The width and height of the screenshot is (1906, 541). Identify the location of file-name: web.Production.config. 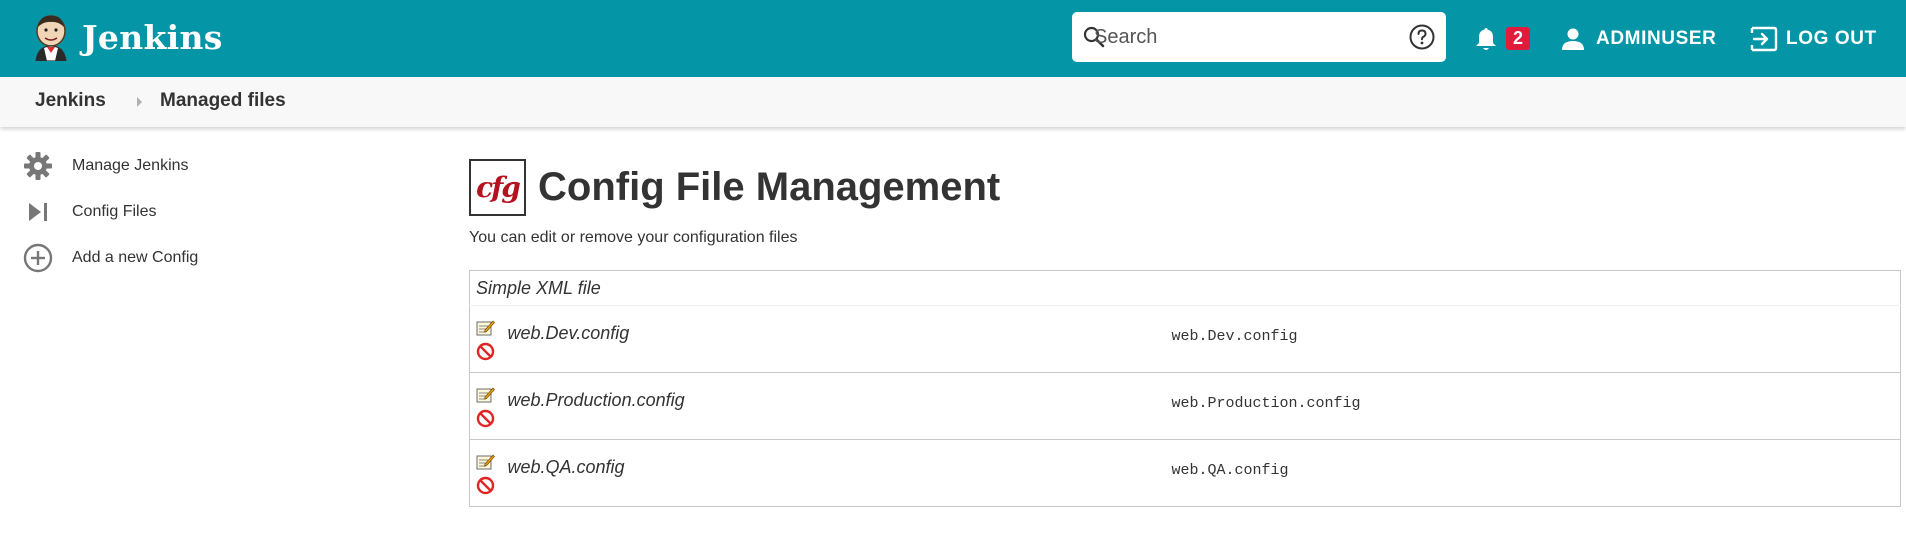
(839, 406).